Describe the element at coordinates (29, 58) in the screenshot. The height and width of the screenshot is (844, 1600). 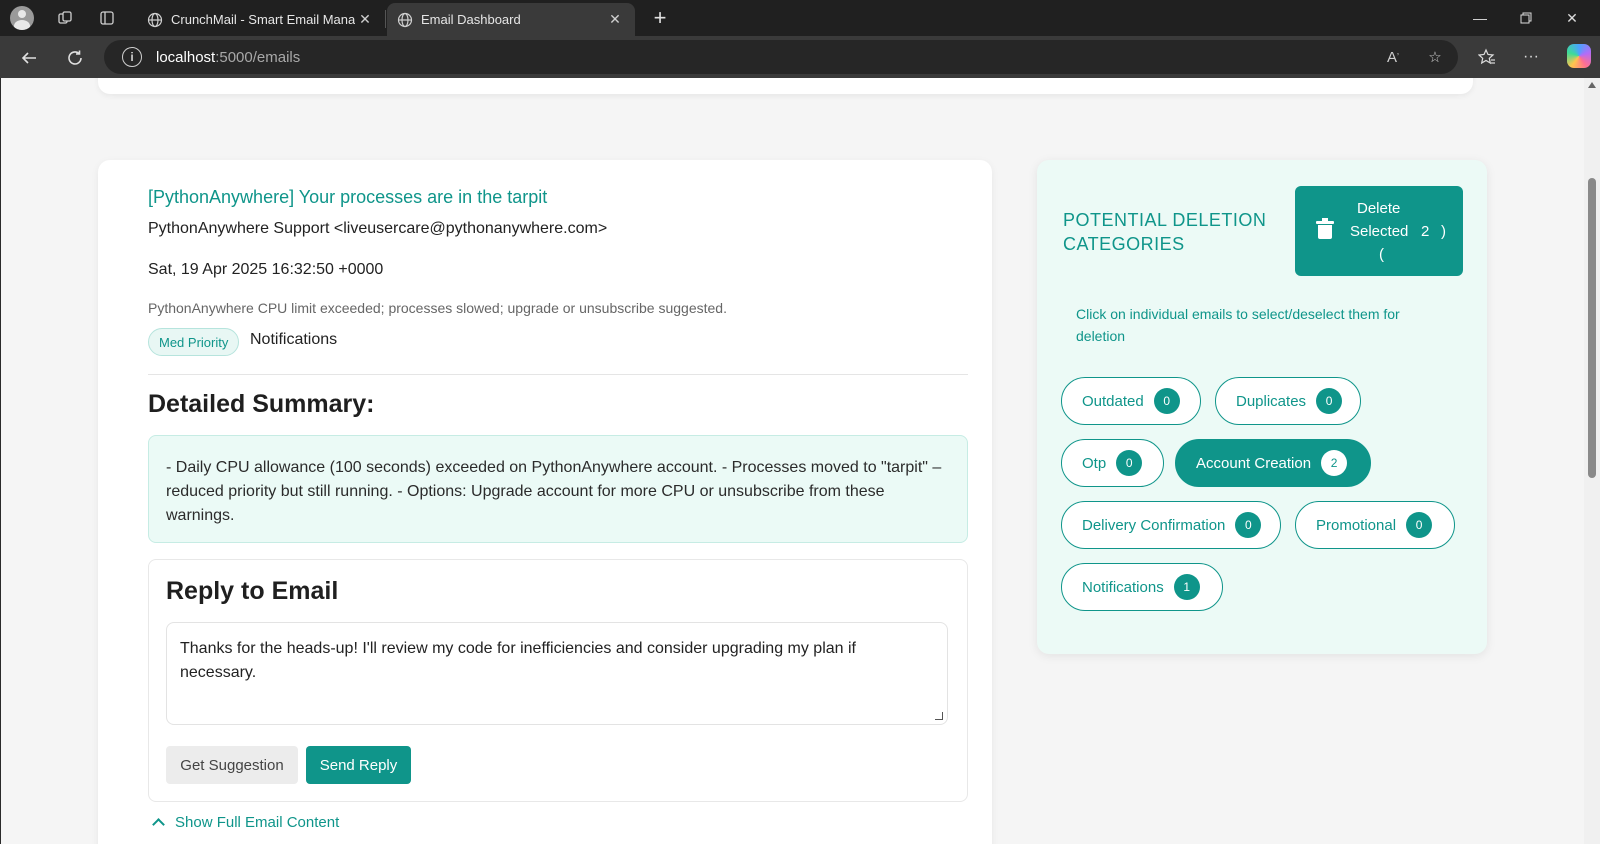
I see `back-icon` at that location.